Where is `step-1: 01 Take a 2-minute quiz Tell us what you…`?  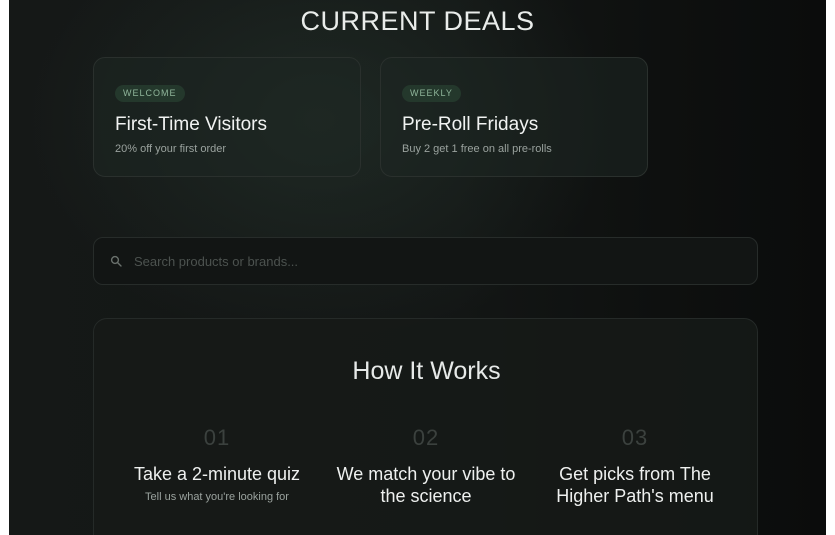
step-1: 01 Take a 2-minute quiz Tell us what you… is located at coordinates (217, 464).